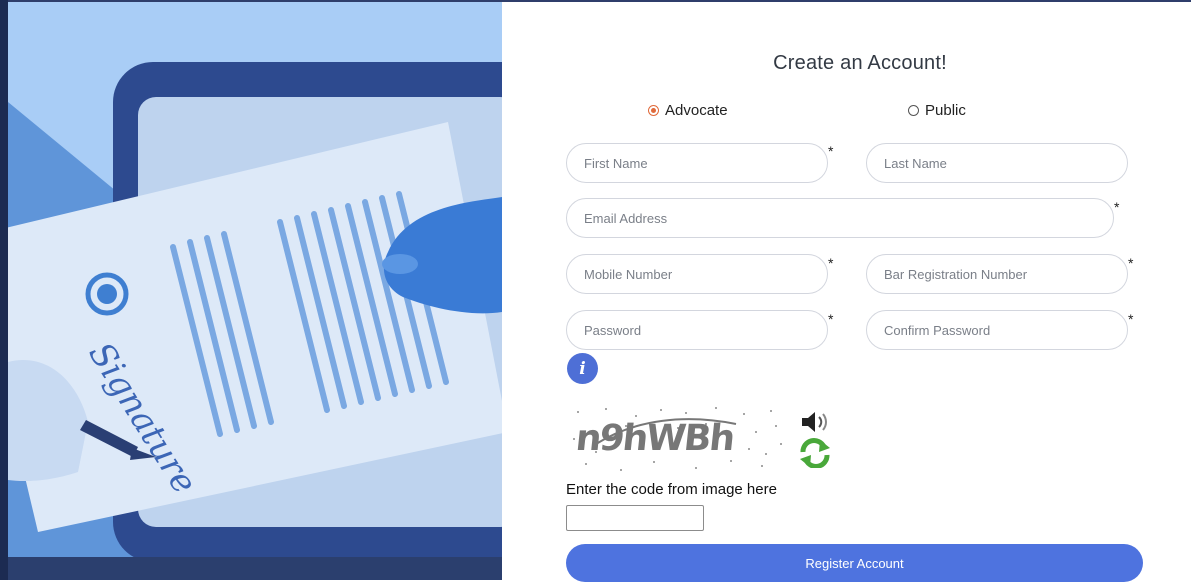 This screenshot has height=582, width=1191. I want to click on password-input, so click(697, 330).